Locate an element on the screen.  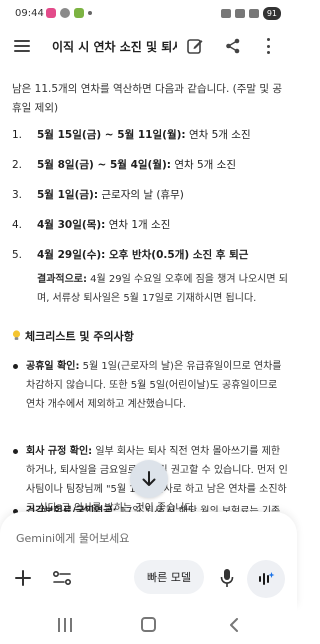
step-date: 5월 1일(금): is located at coordinates (68, 195).